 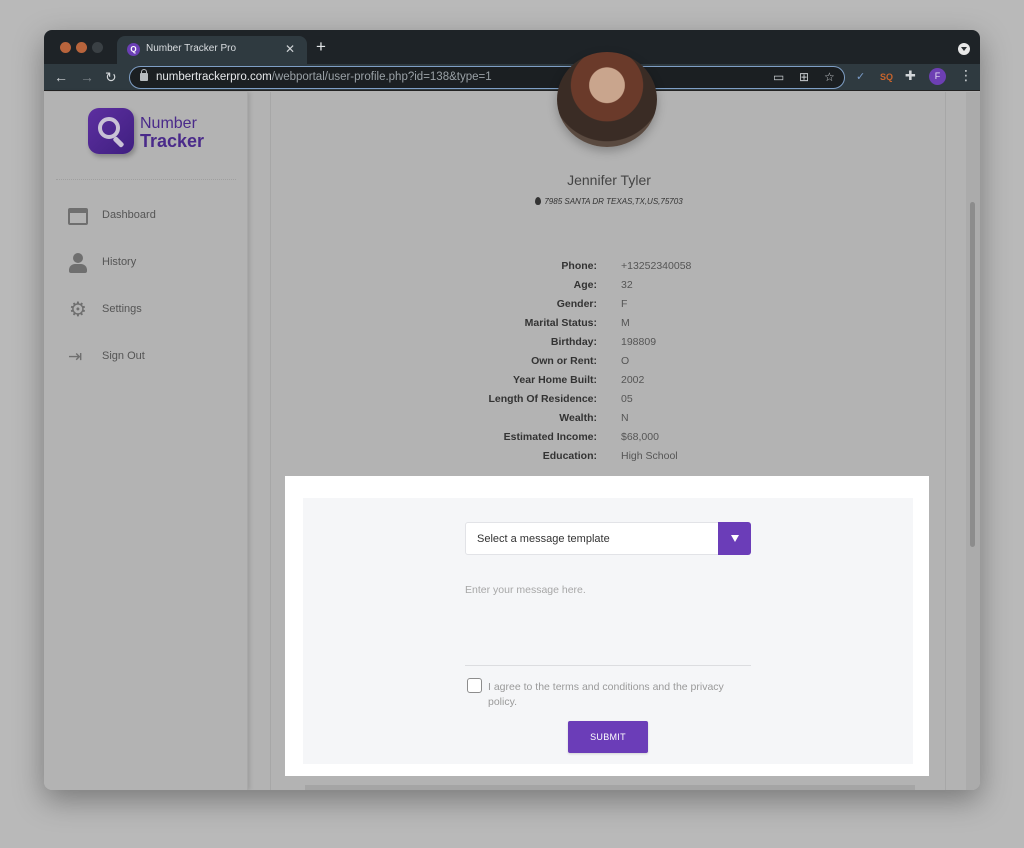 I want to click on detail-value: O, so click(x=625, y=361).